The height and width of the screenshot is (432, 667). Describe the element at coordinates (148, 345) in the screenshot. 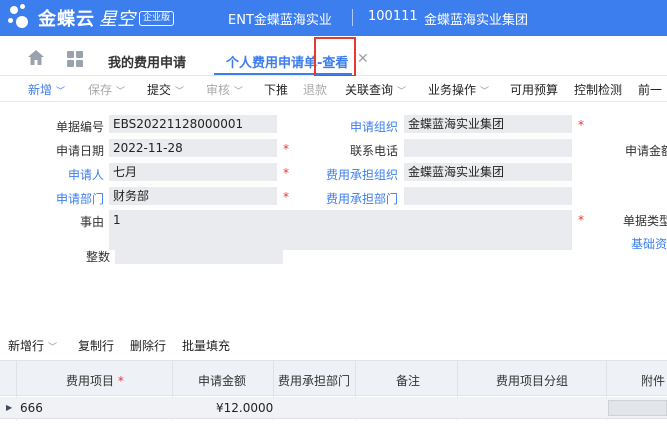

I see `delete-row-button: 删除行` at that location.